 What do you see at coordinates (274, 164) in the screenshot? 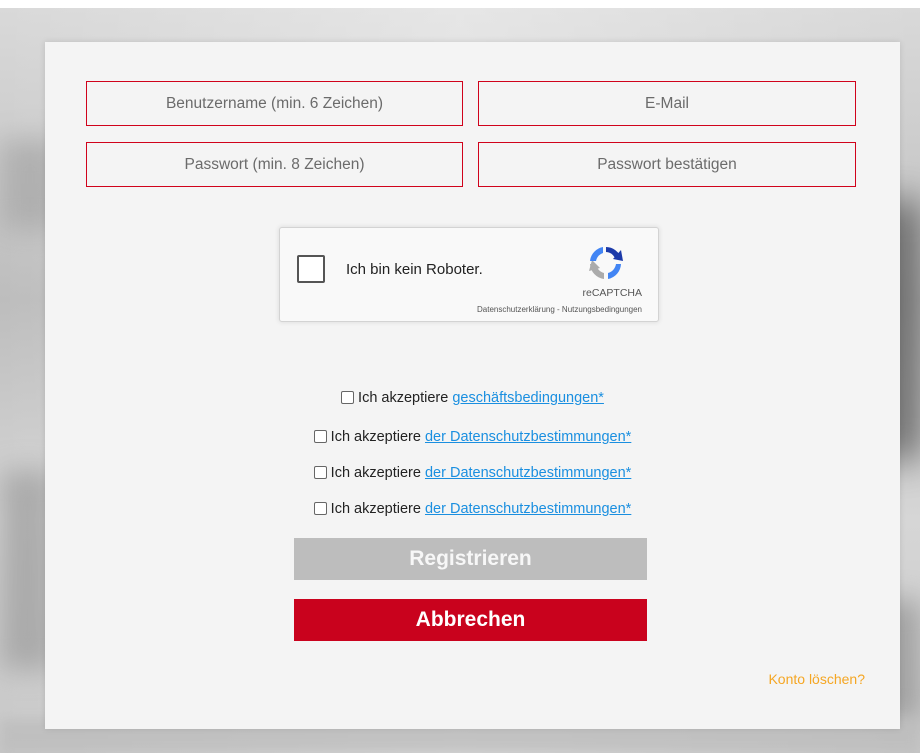
I see `password-input` at bounding box center [274, 164].